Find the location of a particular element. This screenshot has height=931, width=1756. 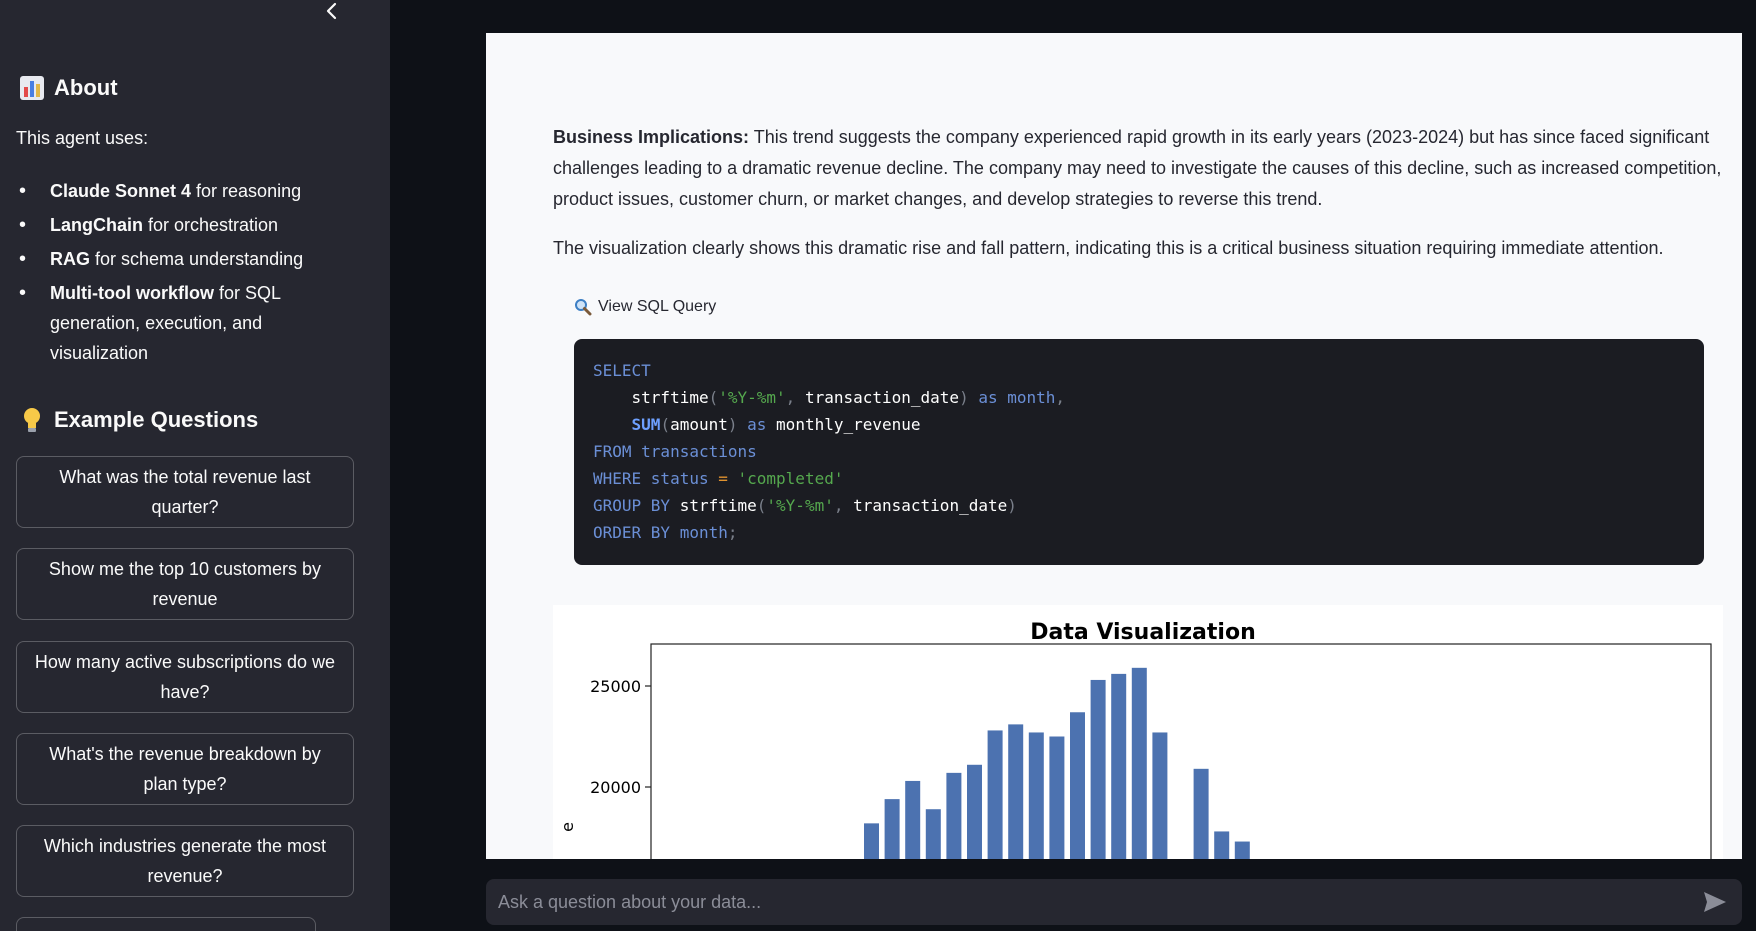

feature-desc: for schema understanding is located at coordinates (197, 259).